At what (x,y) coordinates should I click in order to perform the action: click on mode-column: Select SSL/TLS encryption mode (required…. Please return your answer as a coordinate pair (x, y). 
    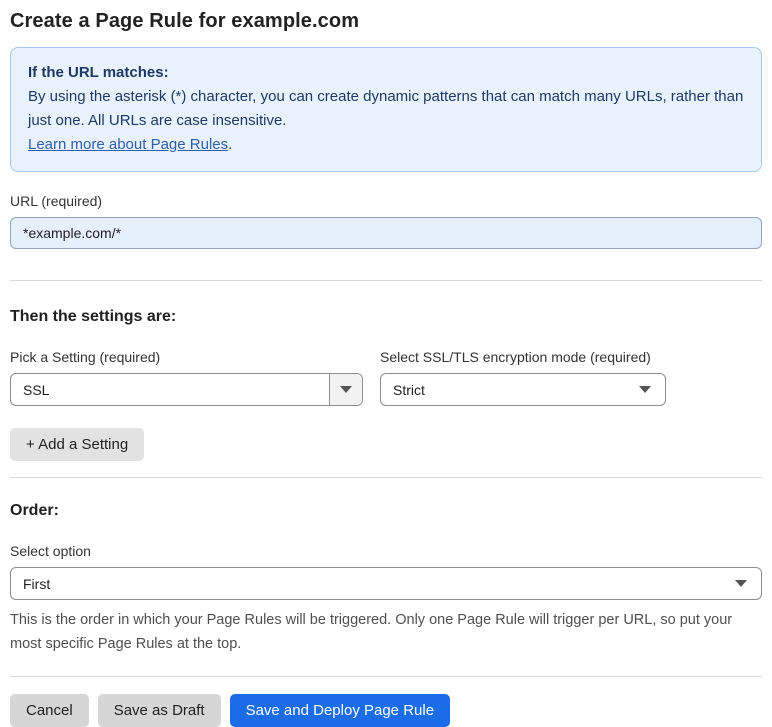
    Looking at the image, I should click on (523, 377).